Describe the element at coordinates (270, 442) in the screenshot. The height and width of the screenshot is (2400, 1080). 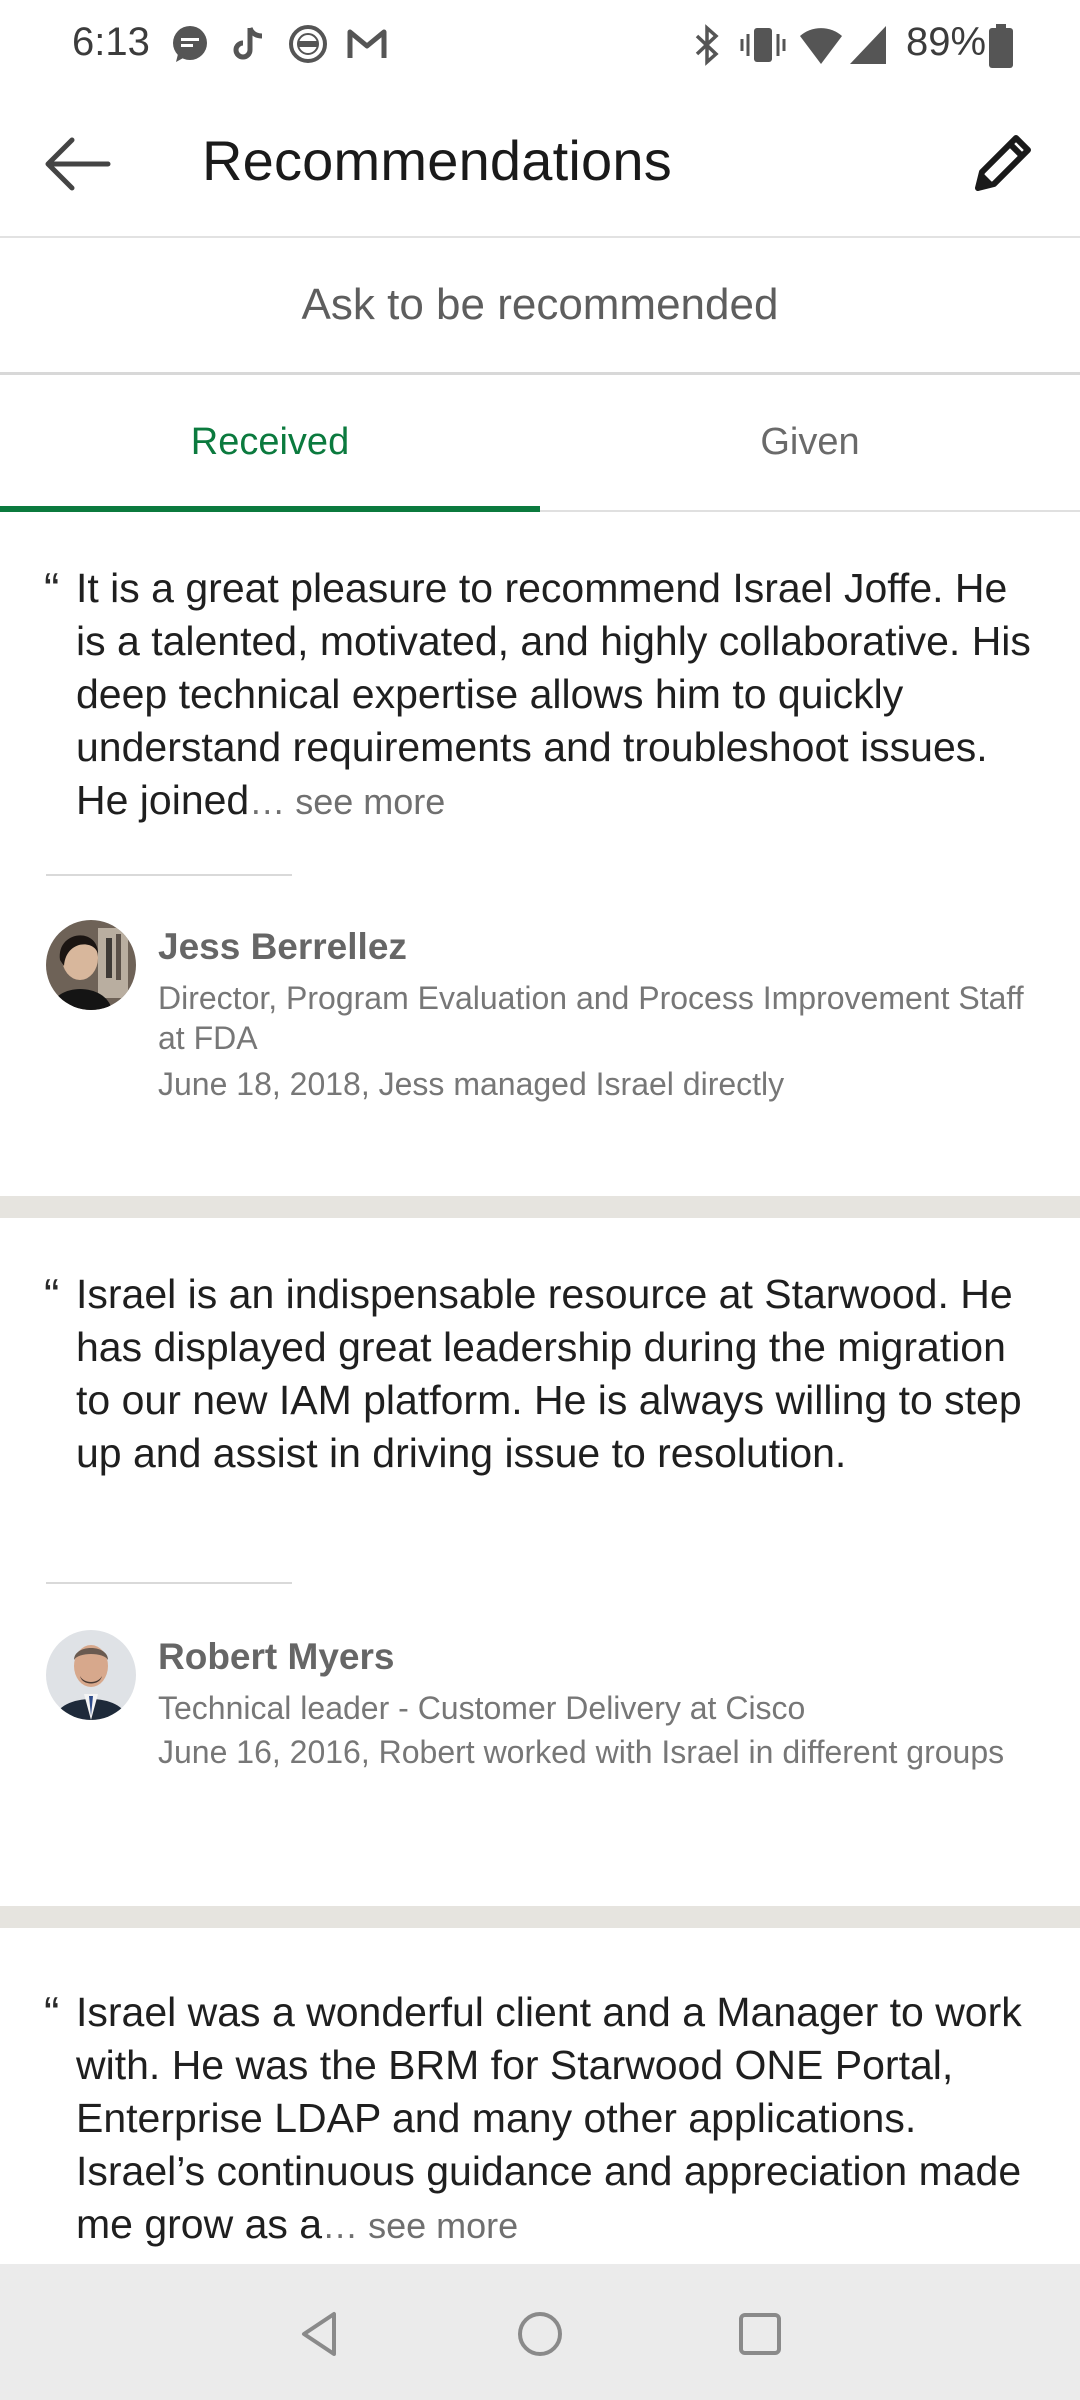
I see `tab-received: Received` at that location.